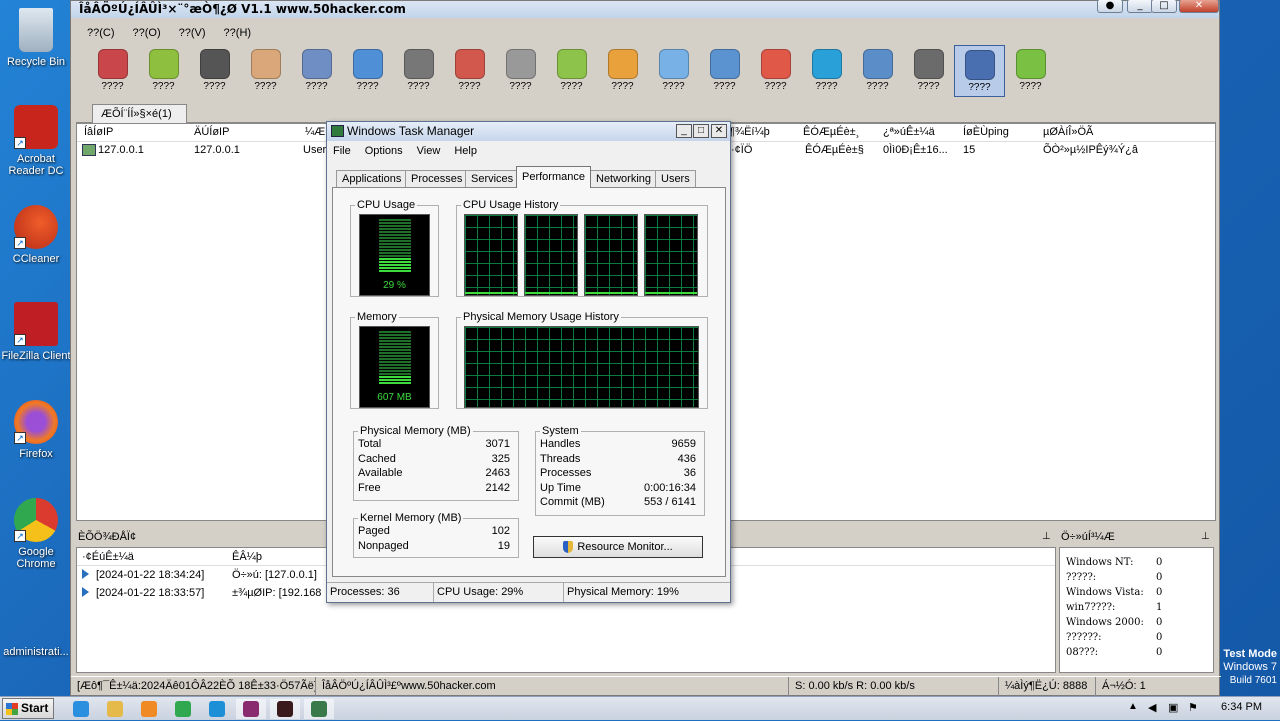 Image resolution: width=1280 pixels, height=721 pixels. Describe the element at coordinates (136, 114) in the screenshot. I see `tab-label: ÆÕÍ¨ÍÍ»§×é(1)` at that location.